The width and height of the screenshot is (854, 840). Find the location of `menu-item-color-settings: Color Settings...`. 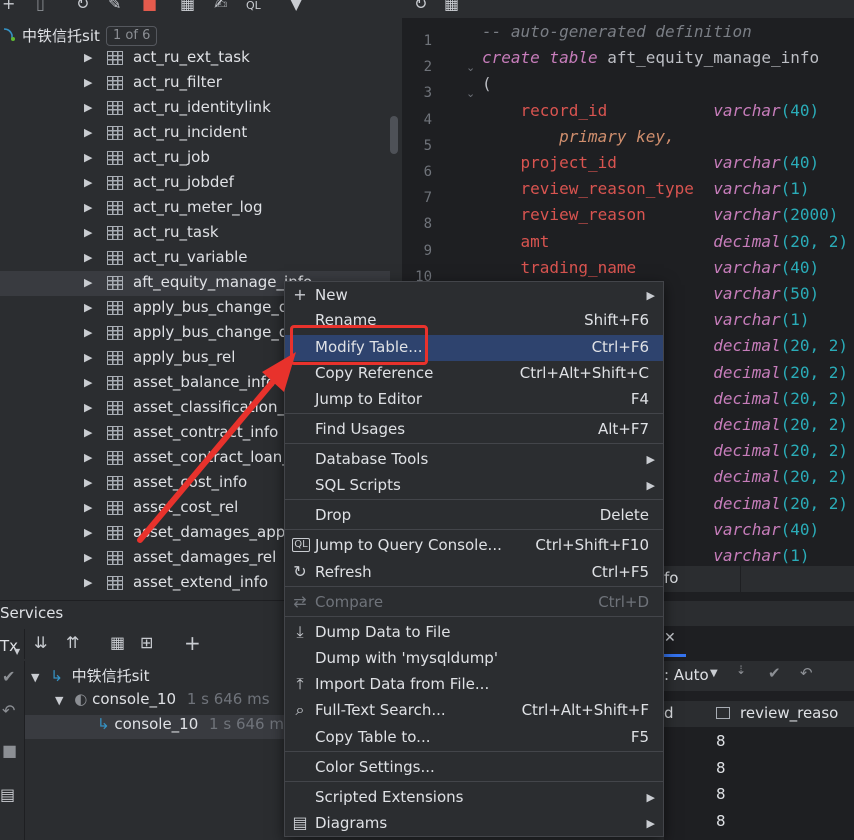

menu-item-color-settings: Color Settings... is located at coordinates (474, 768).